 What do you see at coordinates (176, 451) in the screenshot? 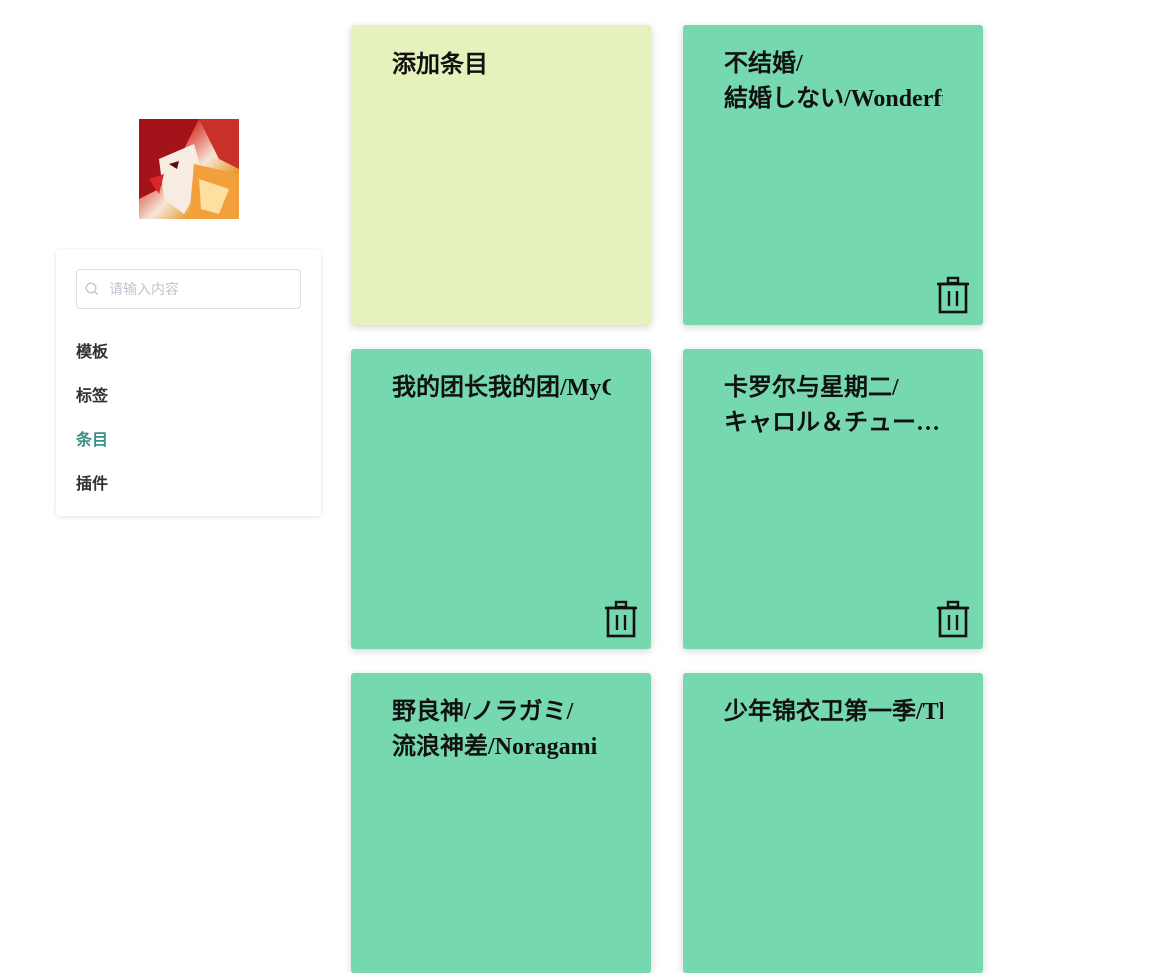
I see `sidebar-item-entries: 条目` at bounding box center [176, 451].